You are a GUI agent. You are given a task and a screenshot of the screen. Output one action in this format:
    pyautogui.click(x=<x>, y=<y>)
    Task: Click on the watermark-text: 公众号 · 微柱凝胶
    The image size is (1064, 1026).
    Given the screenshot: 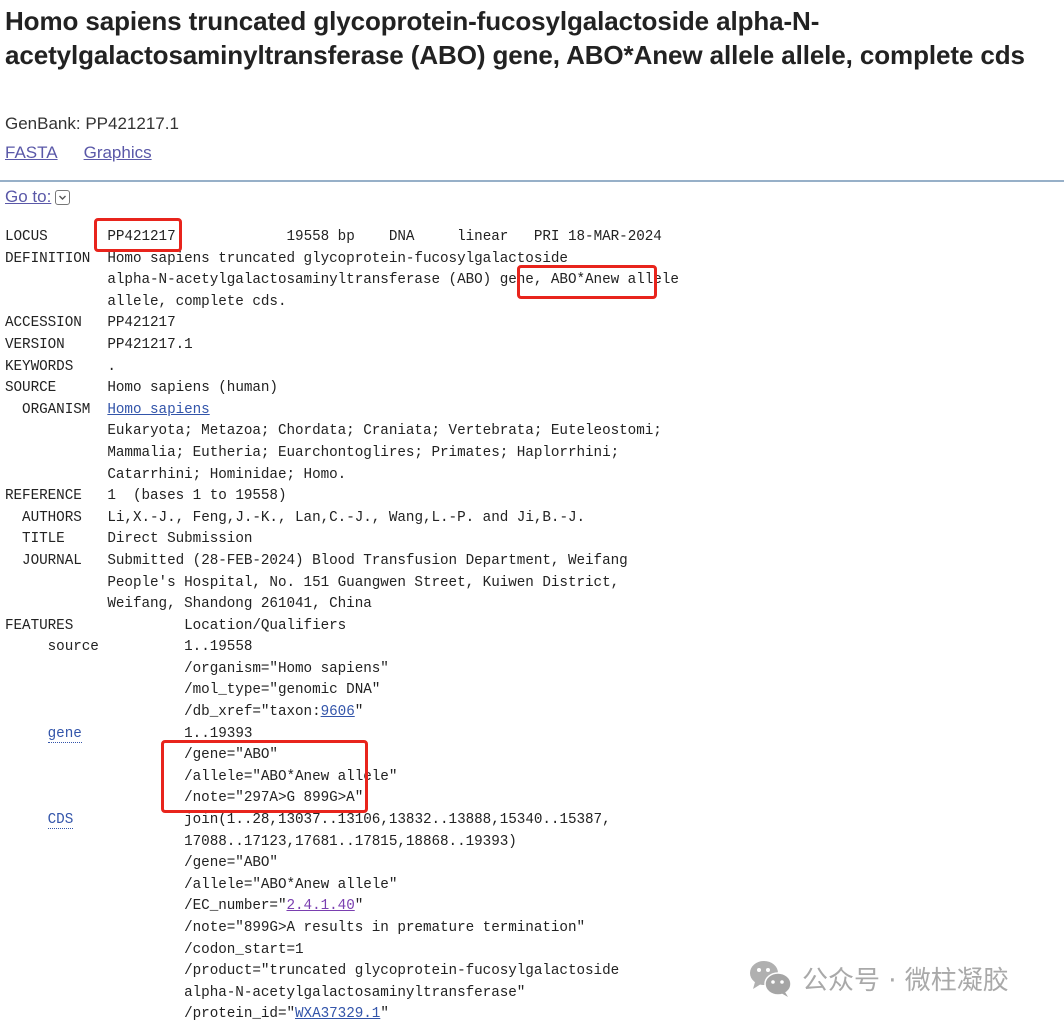 What is the action you would take?
    pyautogui.click(x=905, y=980)
    